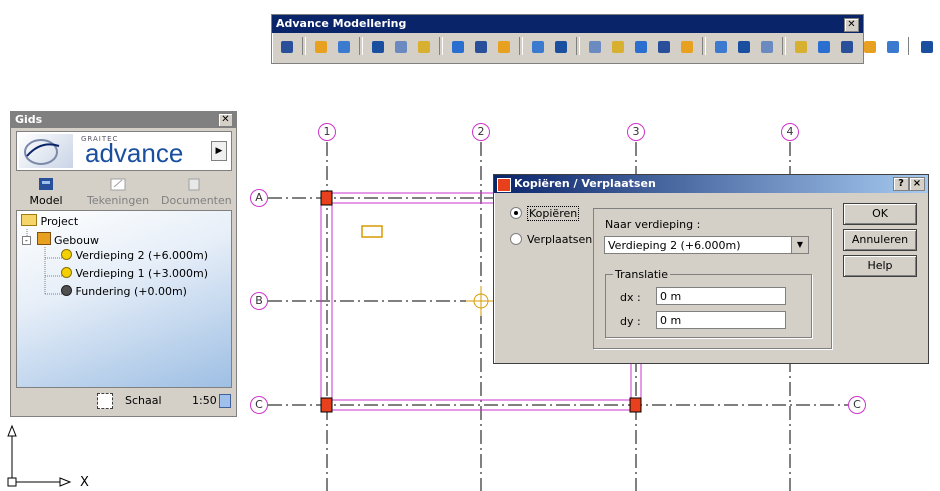  I want to click on brand-banner: GRAITEC advance ▶, so click(124, 151).